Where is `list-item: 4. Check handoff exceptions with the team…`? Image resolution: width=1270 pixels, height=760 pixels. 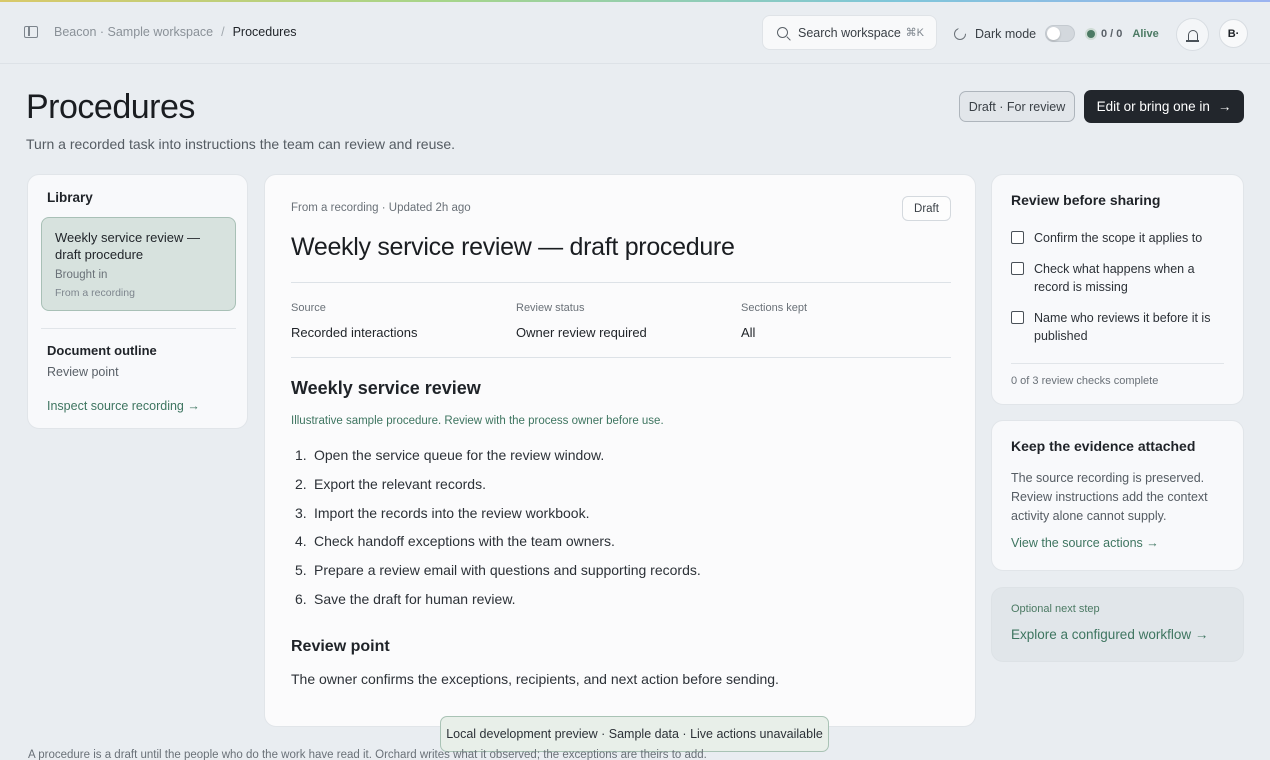
list-item: 4. Check handoff exceptions with the team… is located at coordinates (455, 541).